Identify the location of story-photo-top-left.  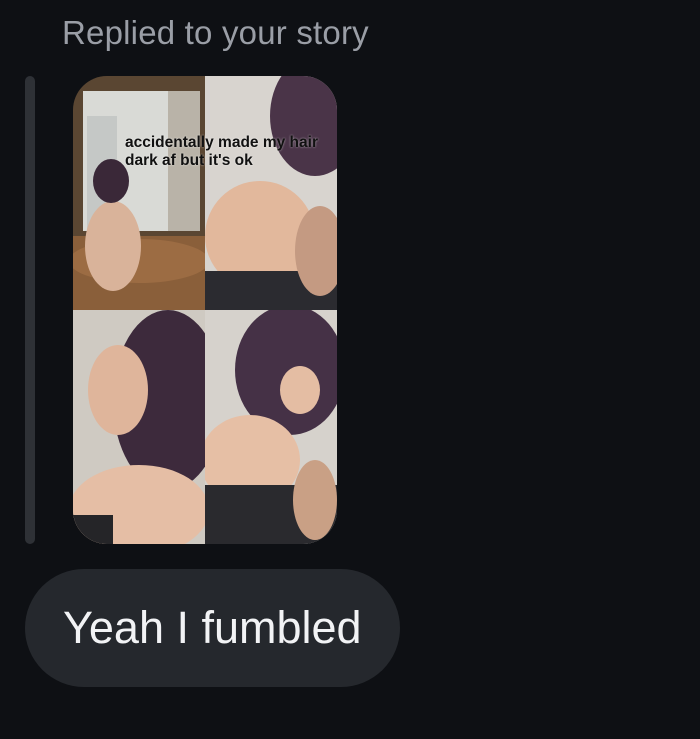
(139, 193).